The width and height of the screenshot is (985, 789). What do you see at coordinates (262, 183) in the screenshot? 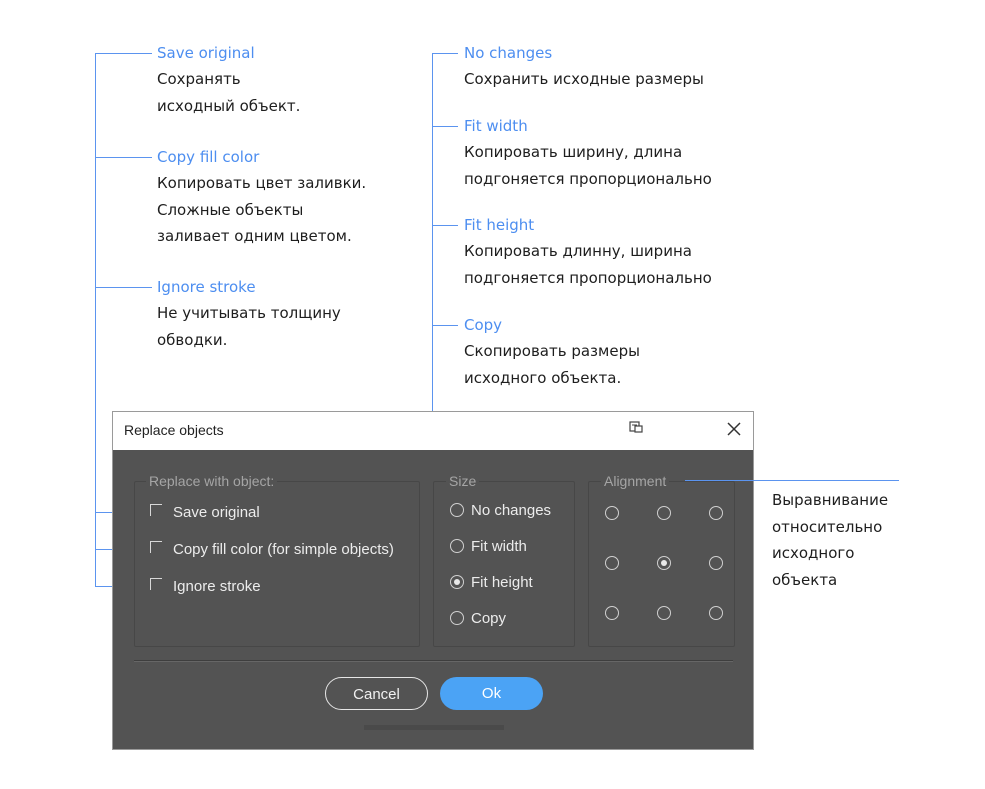
I see `annotation-desc: Копировать цвет заливки.` at bounding box center [262, 183].